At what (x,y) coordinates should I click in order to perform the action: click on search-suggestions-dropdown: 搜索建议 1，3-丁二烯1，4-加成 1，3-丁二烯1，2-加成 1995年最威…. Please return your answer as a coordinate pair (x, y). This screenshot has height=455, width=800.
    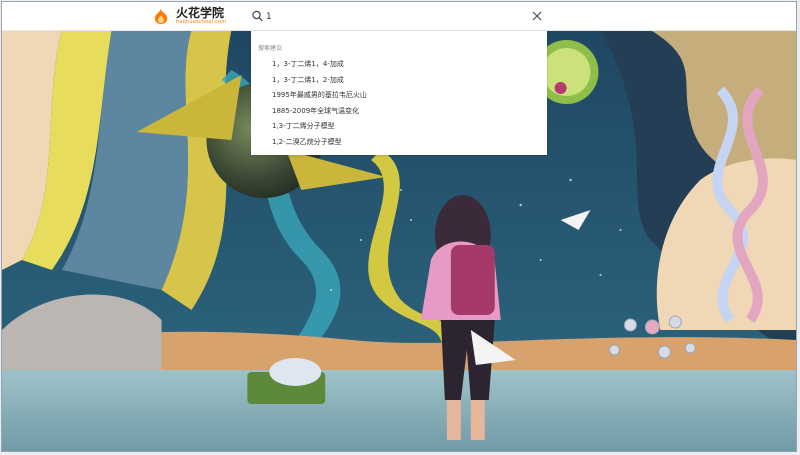
    Looking at the image, I should click on (399, 93).